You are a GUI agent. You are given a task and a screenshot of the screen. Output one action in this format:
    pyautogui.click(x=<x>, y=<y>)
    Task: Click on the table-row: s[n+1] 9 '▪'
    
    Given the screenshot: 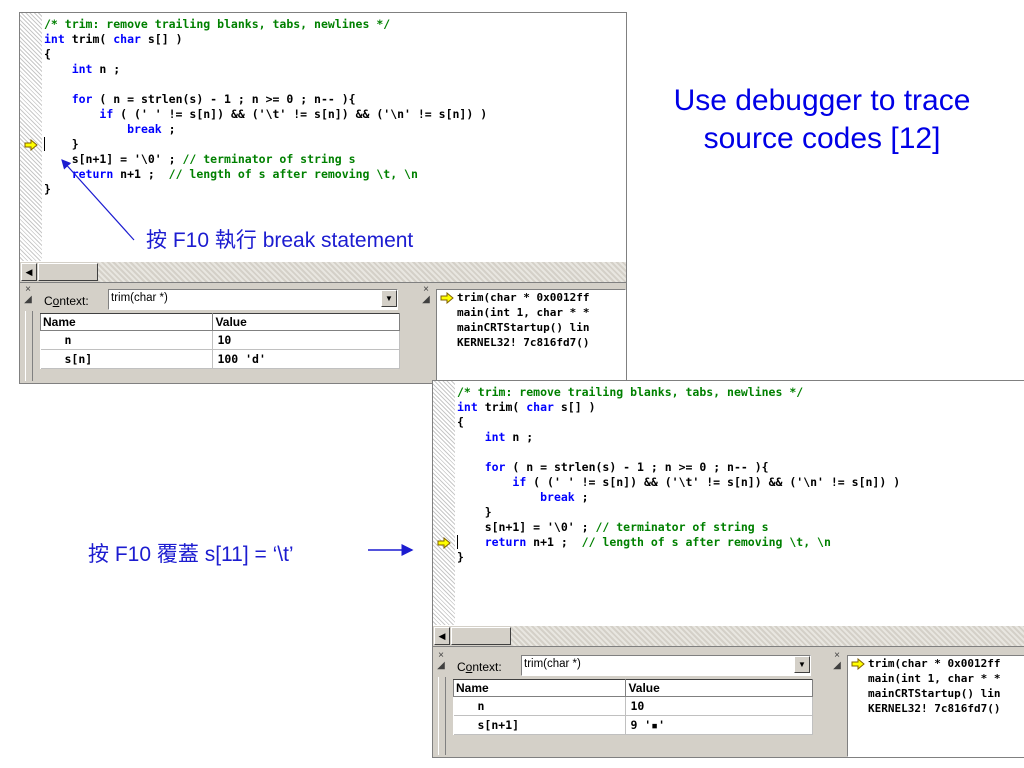 What is the action you would take?
    pyautogui.click(x=633, y=725)
    